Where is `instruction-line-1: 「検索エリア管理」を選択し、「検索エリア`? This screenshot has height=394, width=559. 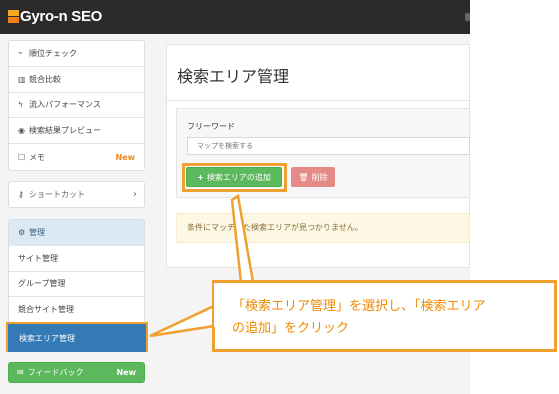 instruction-line-1: 「検索エリア管理」を選択し、「検索エリア is located at coordinates (359, 306).